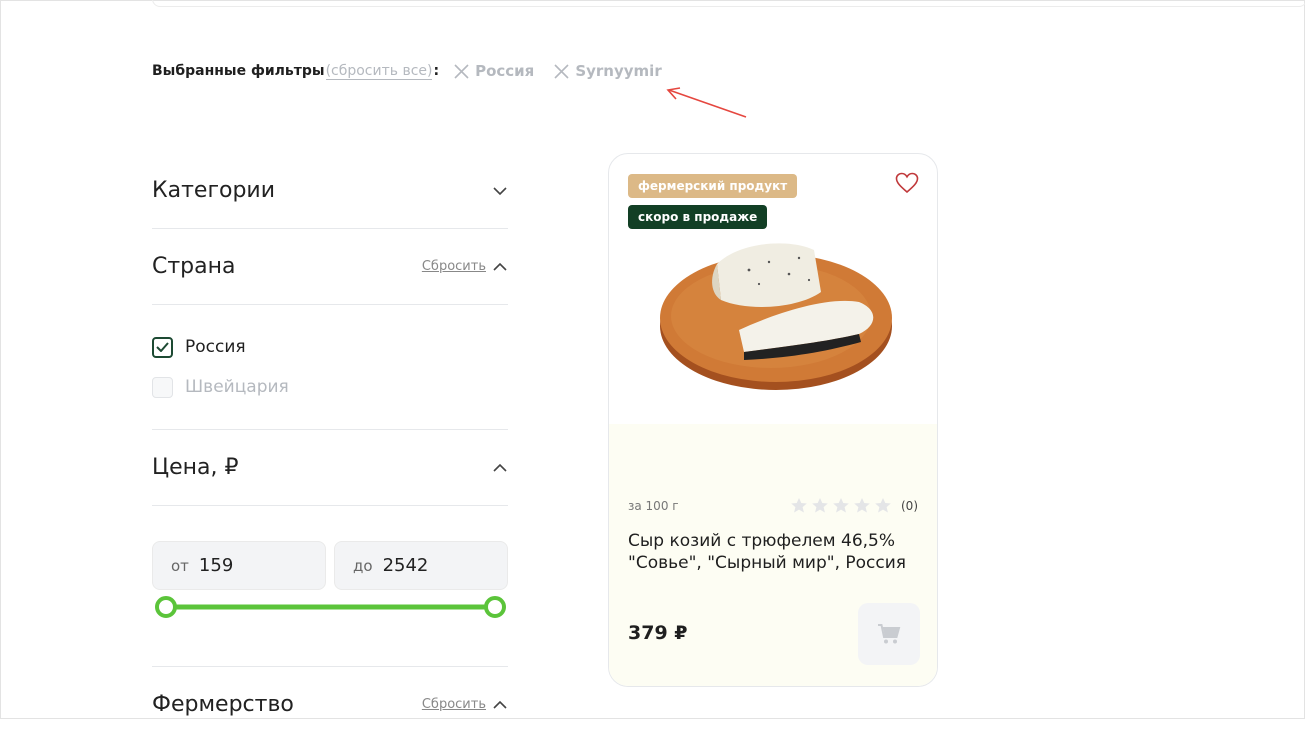 The height and width of the screenshot is (742, 1305). I want to click on chevron-down-icon, so click(500, 190).